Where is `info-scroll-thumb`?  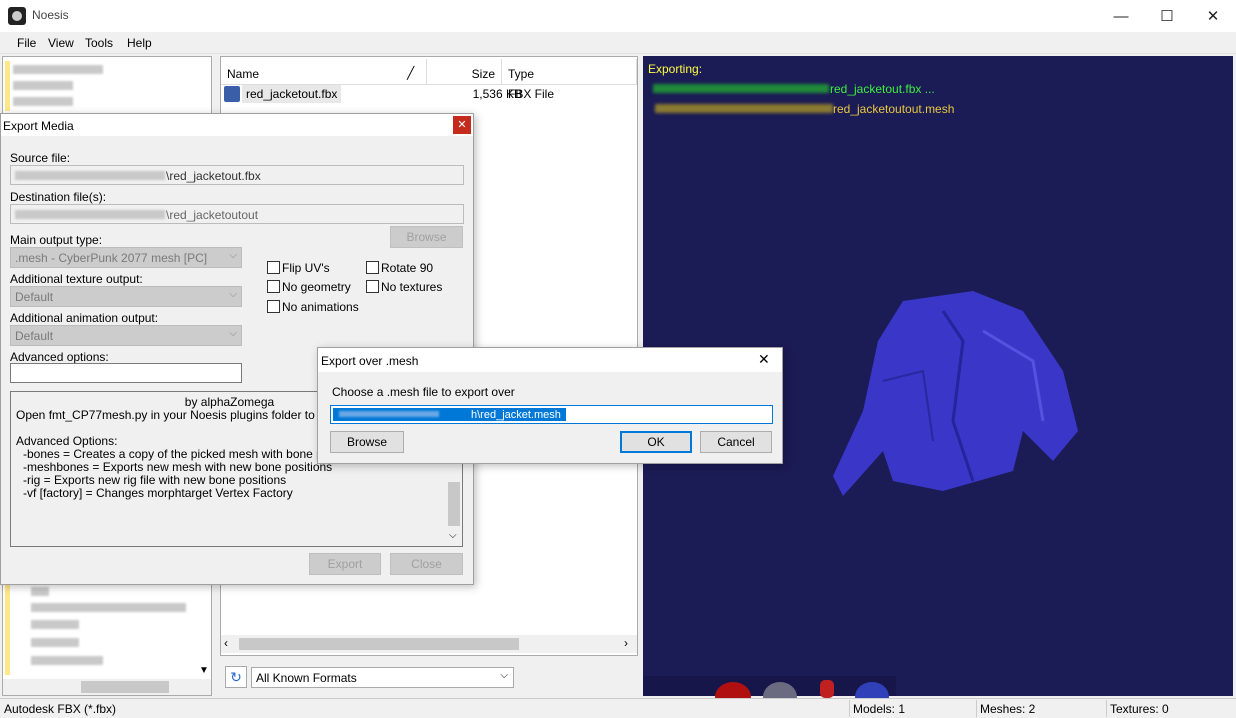
info-scroll-thumb is located at coordinates (454, 504).